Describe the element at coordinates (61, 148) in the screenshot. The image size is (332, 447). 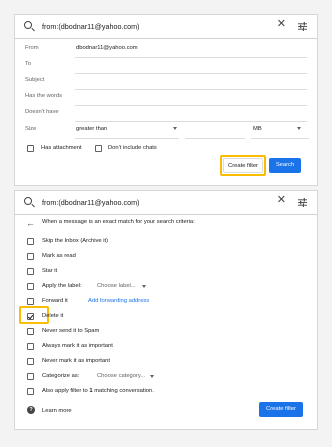
I see `has-attachment-label: Has attachment` at that location.